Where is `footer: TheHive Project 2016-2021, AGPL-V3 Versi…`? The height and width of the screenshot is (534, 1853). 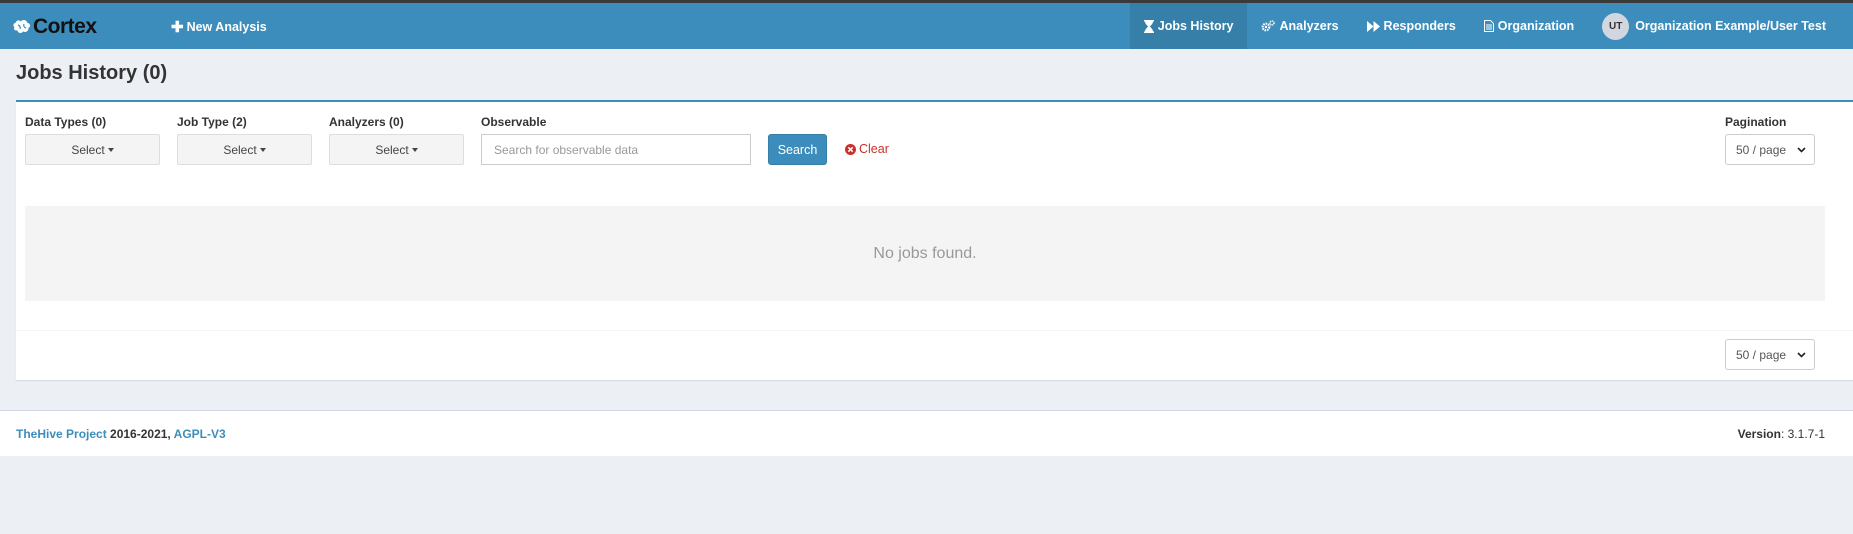
footer: TheHive Project 2016-2021, AGPL-V3 Versi… is located at coordinates (926, 433).